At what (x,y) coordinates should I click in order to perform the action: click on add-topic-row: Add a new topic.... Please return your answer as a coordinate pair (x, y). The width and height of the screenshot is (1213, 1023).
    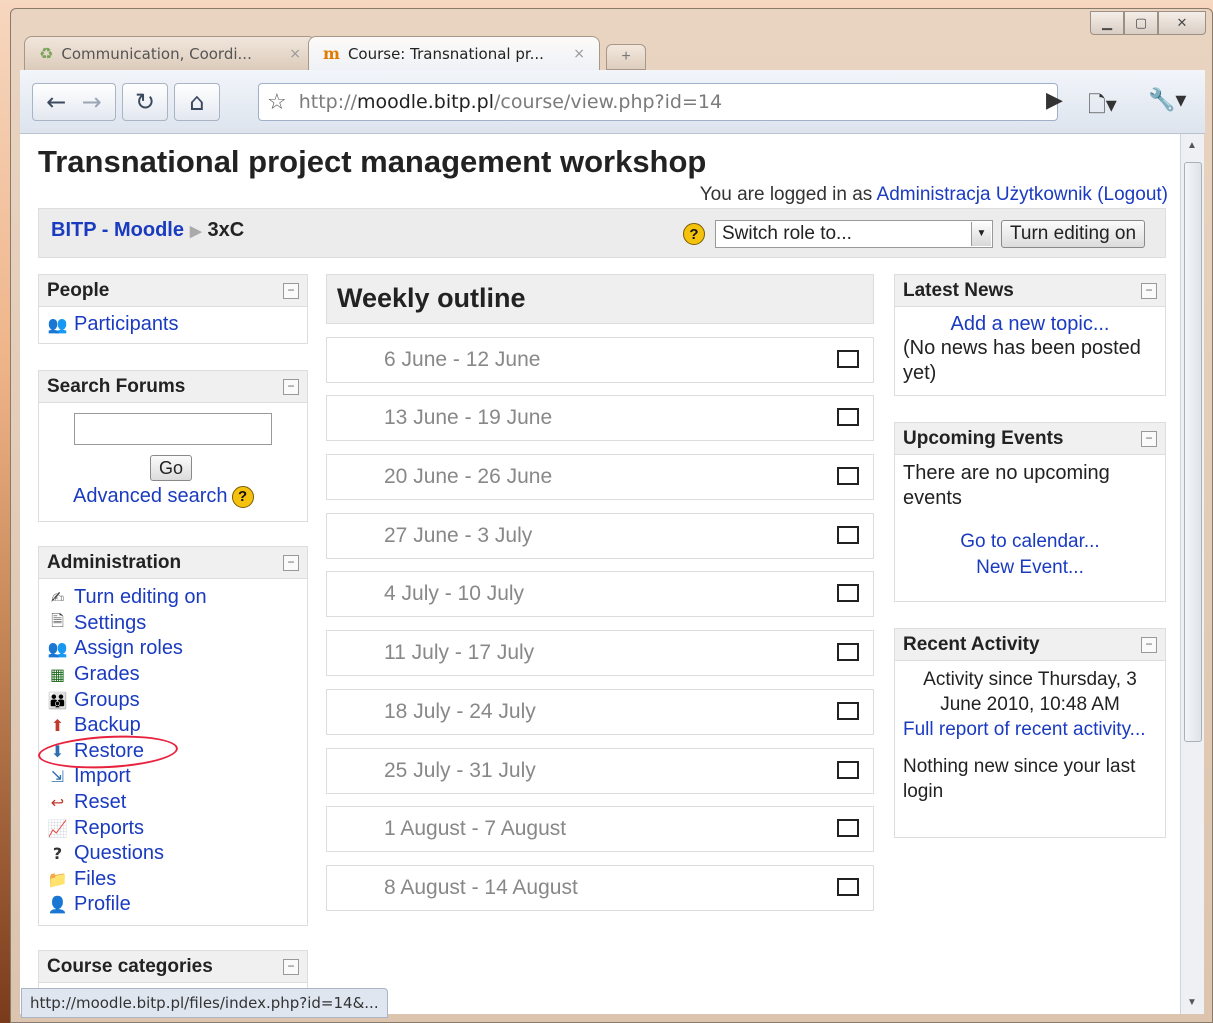
    Looking at the image, I should click on (1030, 324).